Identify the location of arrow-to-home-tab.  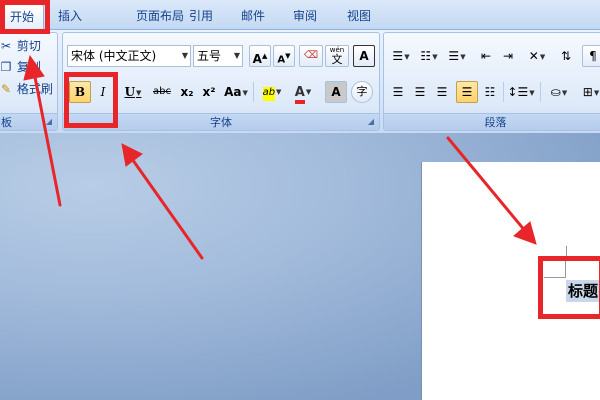
(47, 138).